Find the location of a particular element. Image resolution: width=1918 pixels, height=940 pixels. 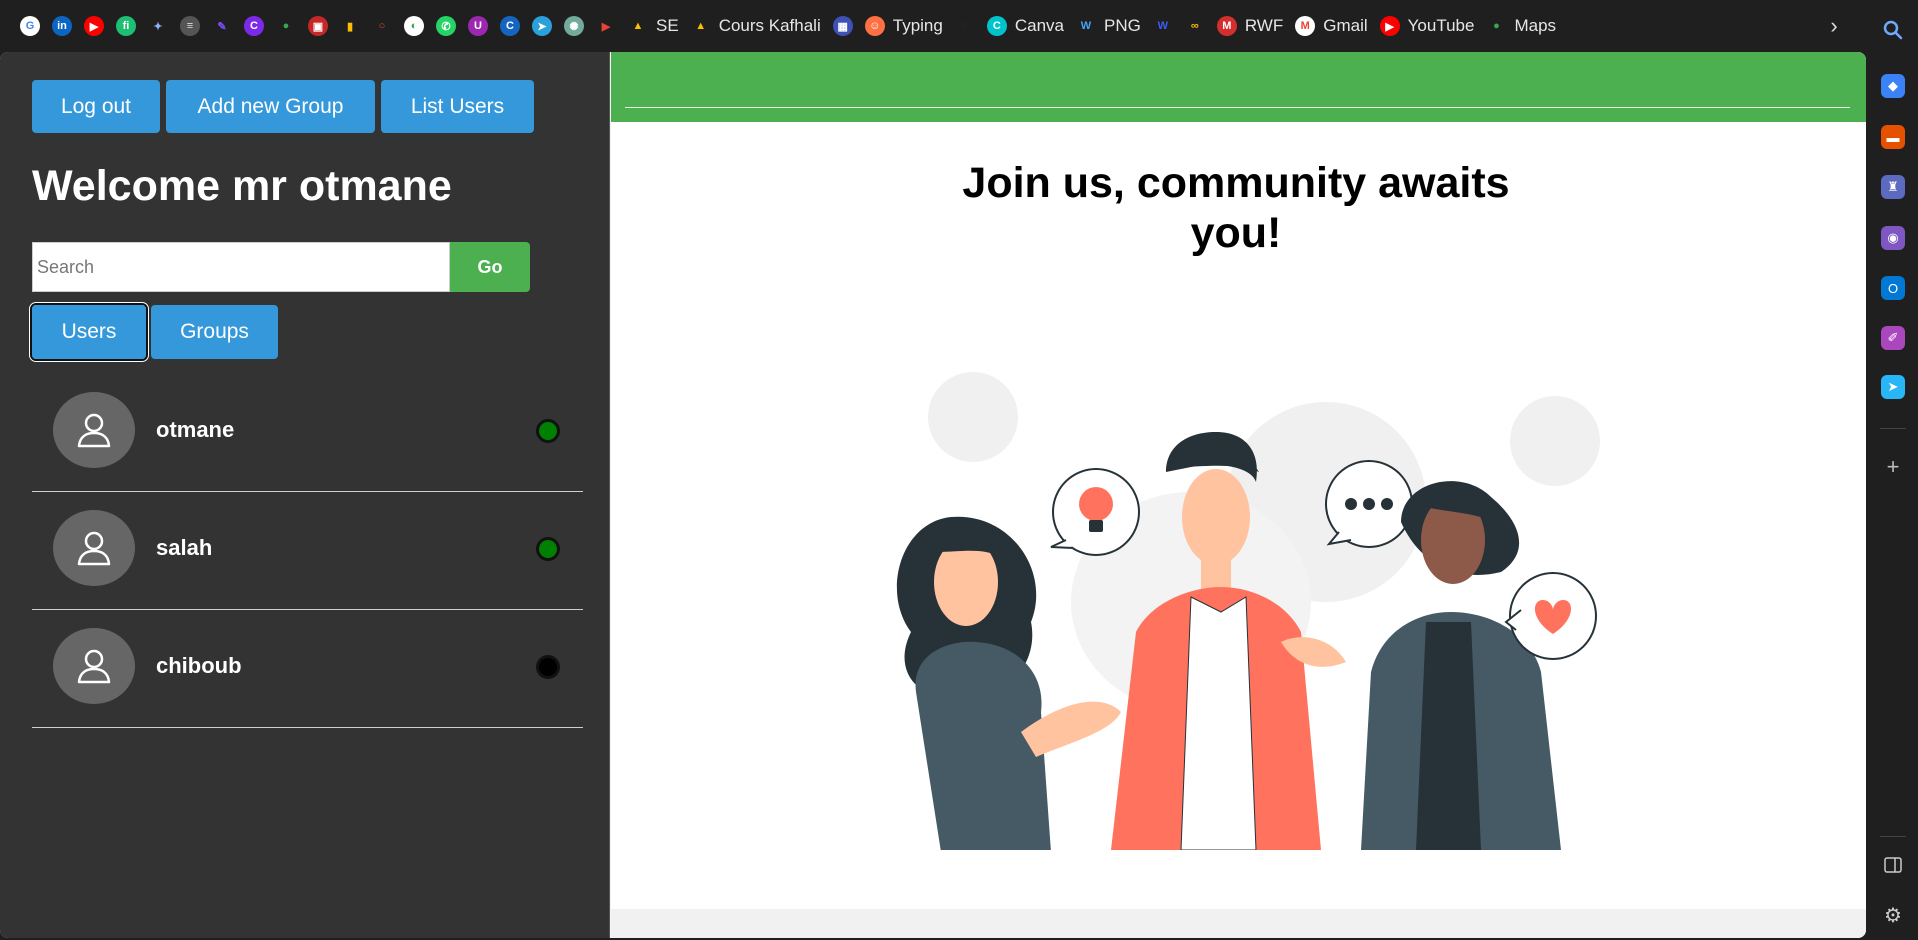

footer-strip is located at coordinates (1238, 923).